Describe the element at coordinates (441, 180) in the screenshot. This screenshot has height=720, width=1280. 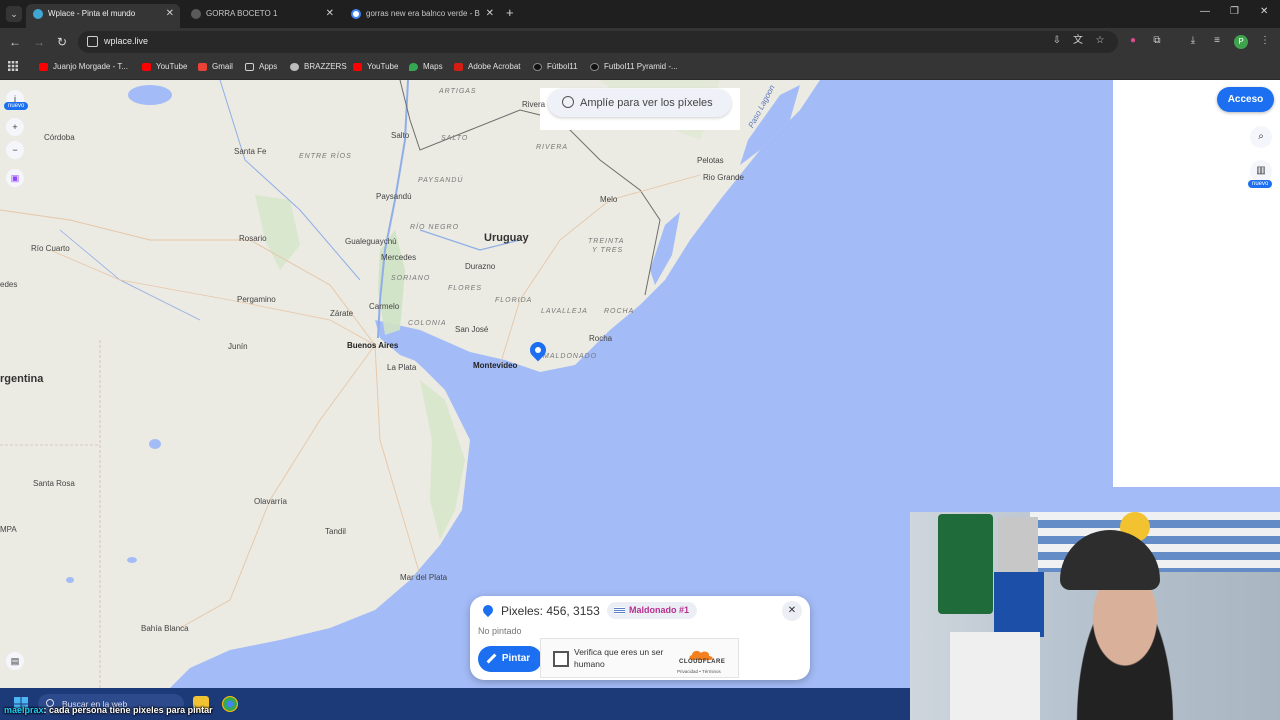
I see `region-label: PAYSANDÚ` at that location.